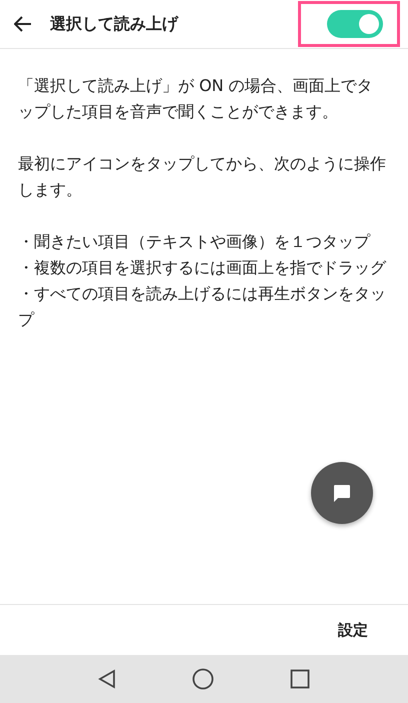 This screenshot has height=703, width=408. What do you see at coordinates (23, 24) in the screenshot?
I see `back-arrow-icon` at bounding box center [23, 24].